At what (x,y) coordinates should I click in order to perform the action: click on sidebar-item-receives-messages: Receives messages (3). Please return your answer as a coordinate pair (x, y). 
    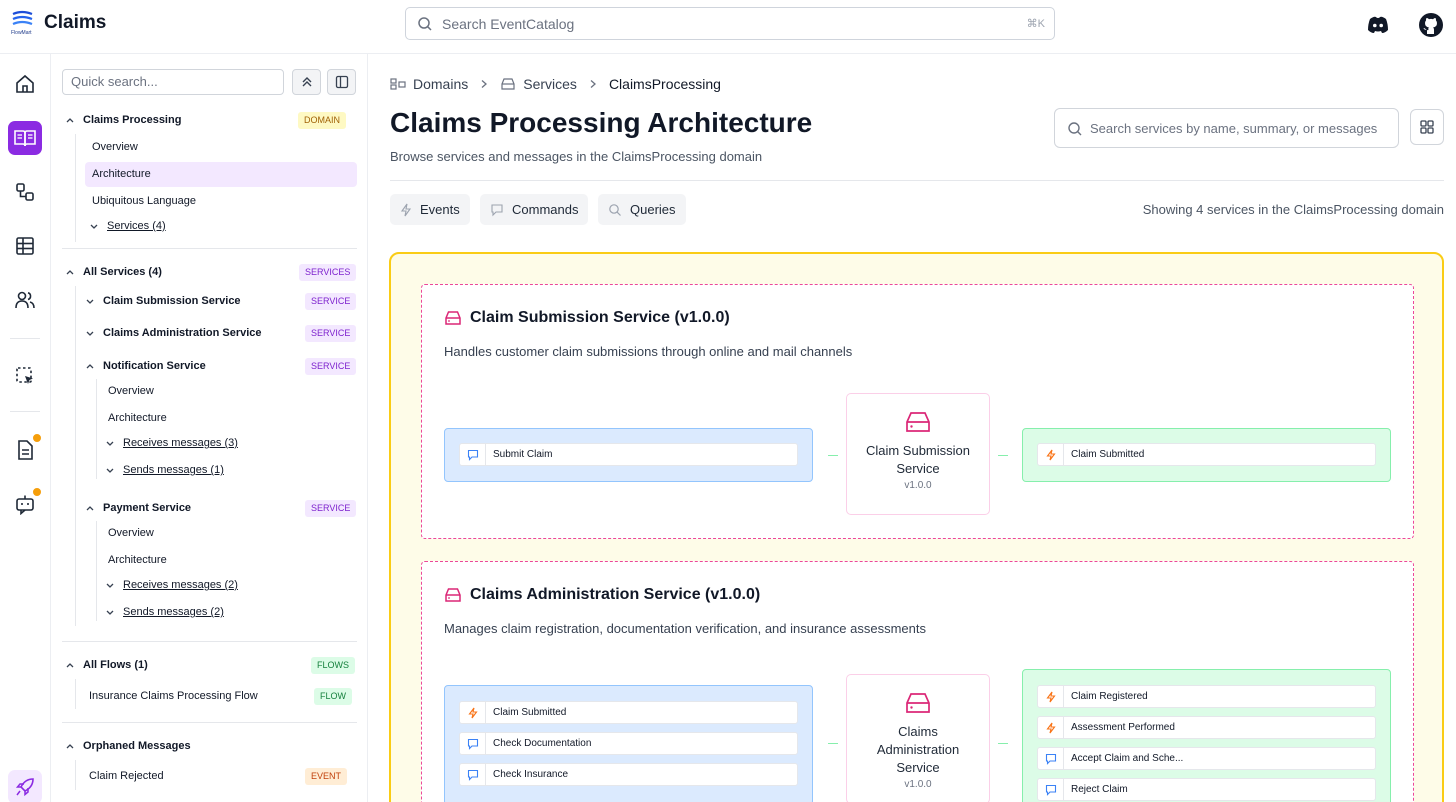
    Looking at the image, I should click on (170, 443).